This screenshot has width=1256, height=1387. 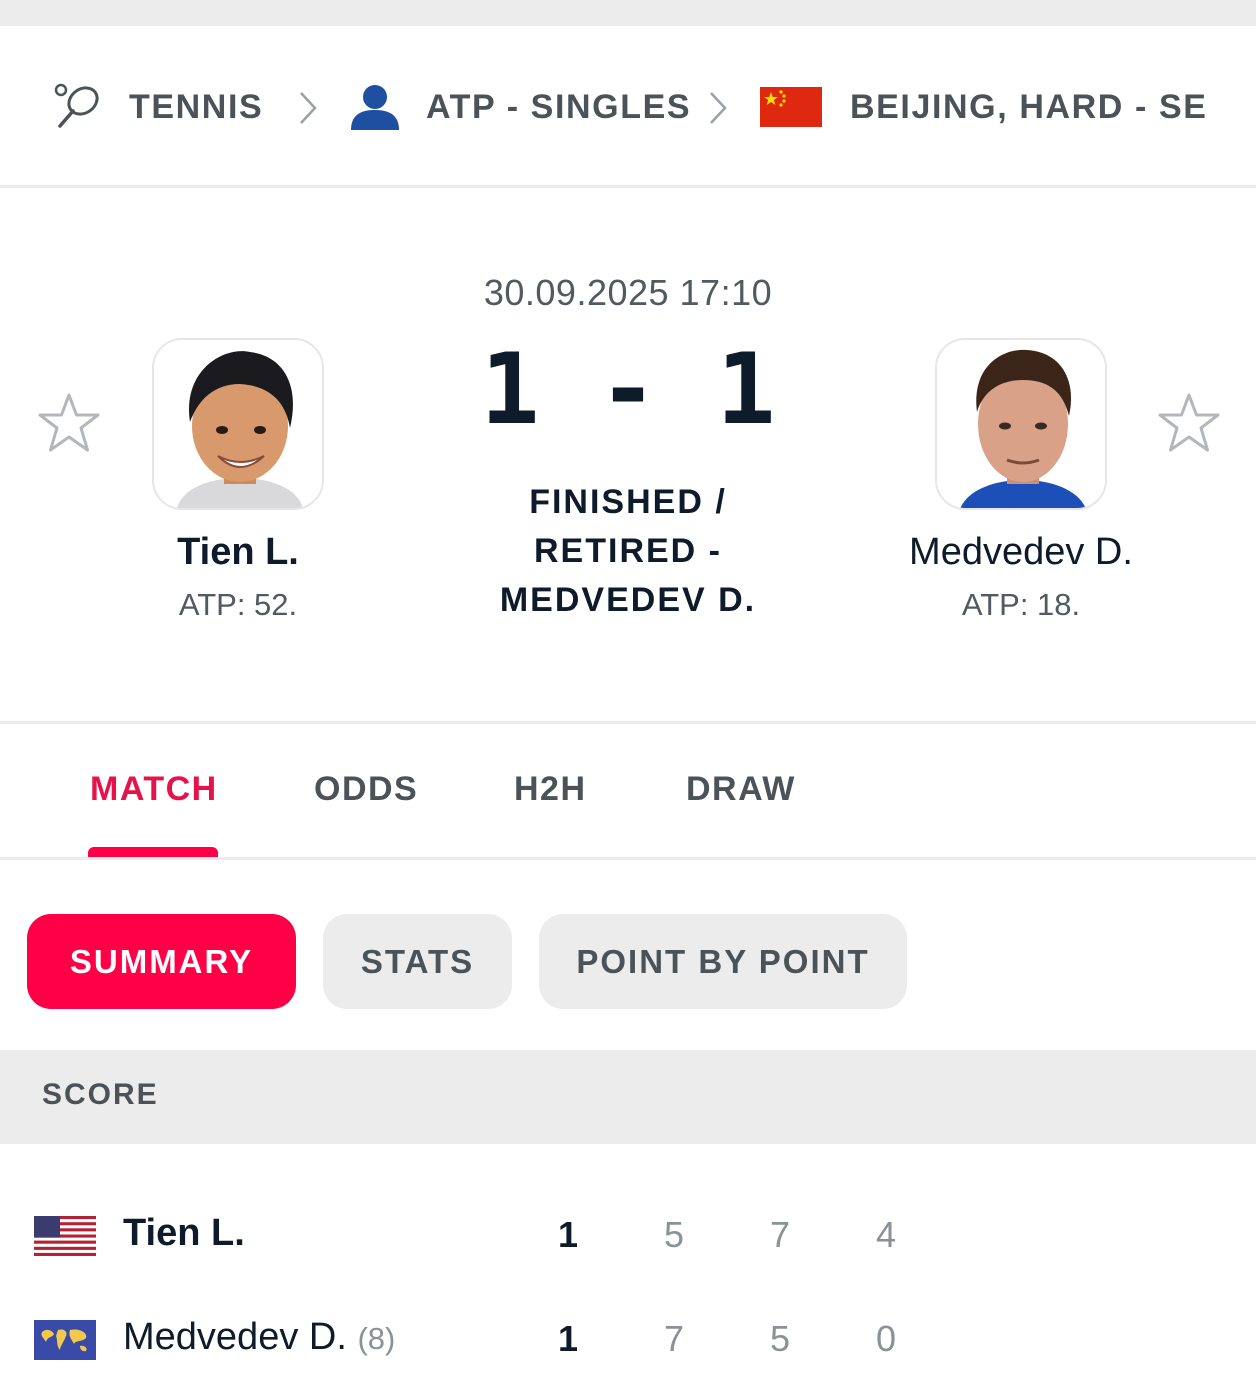 What do you see at coordinates (196, 106) in the screenshot?
I see `breadcrumb-sport-label: TENNIS` at bounding box center [196, 106].